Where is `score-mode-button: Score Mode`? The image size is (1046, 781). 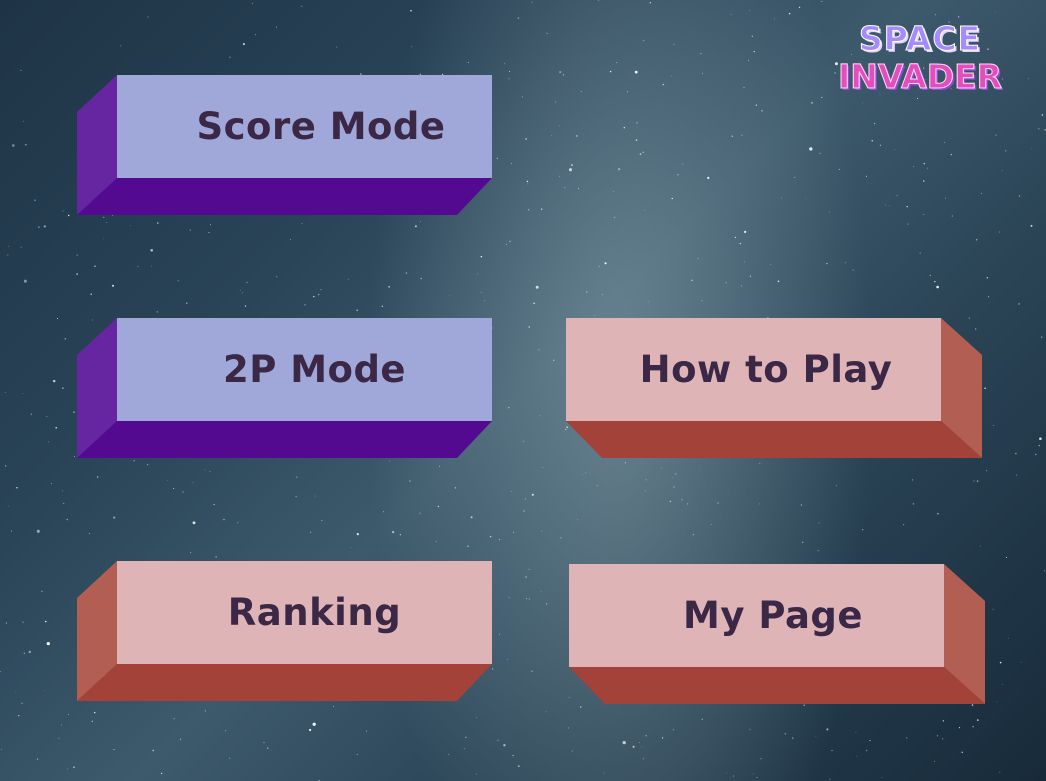
score-mode-button: Score Mode is located at coordinates (284, 145).